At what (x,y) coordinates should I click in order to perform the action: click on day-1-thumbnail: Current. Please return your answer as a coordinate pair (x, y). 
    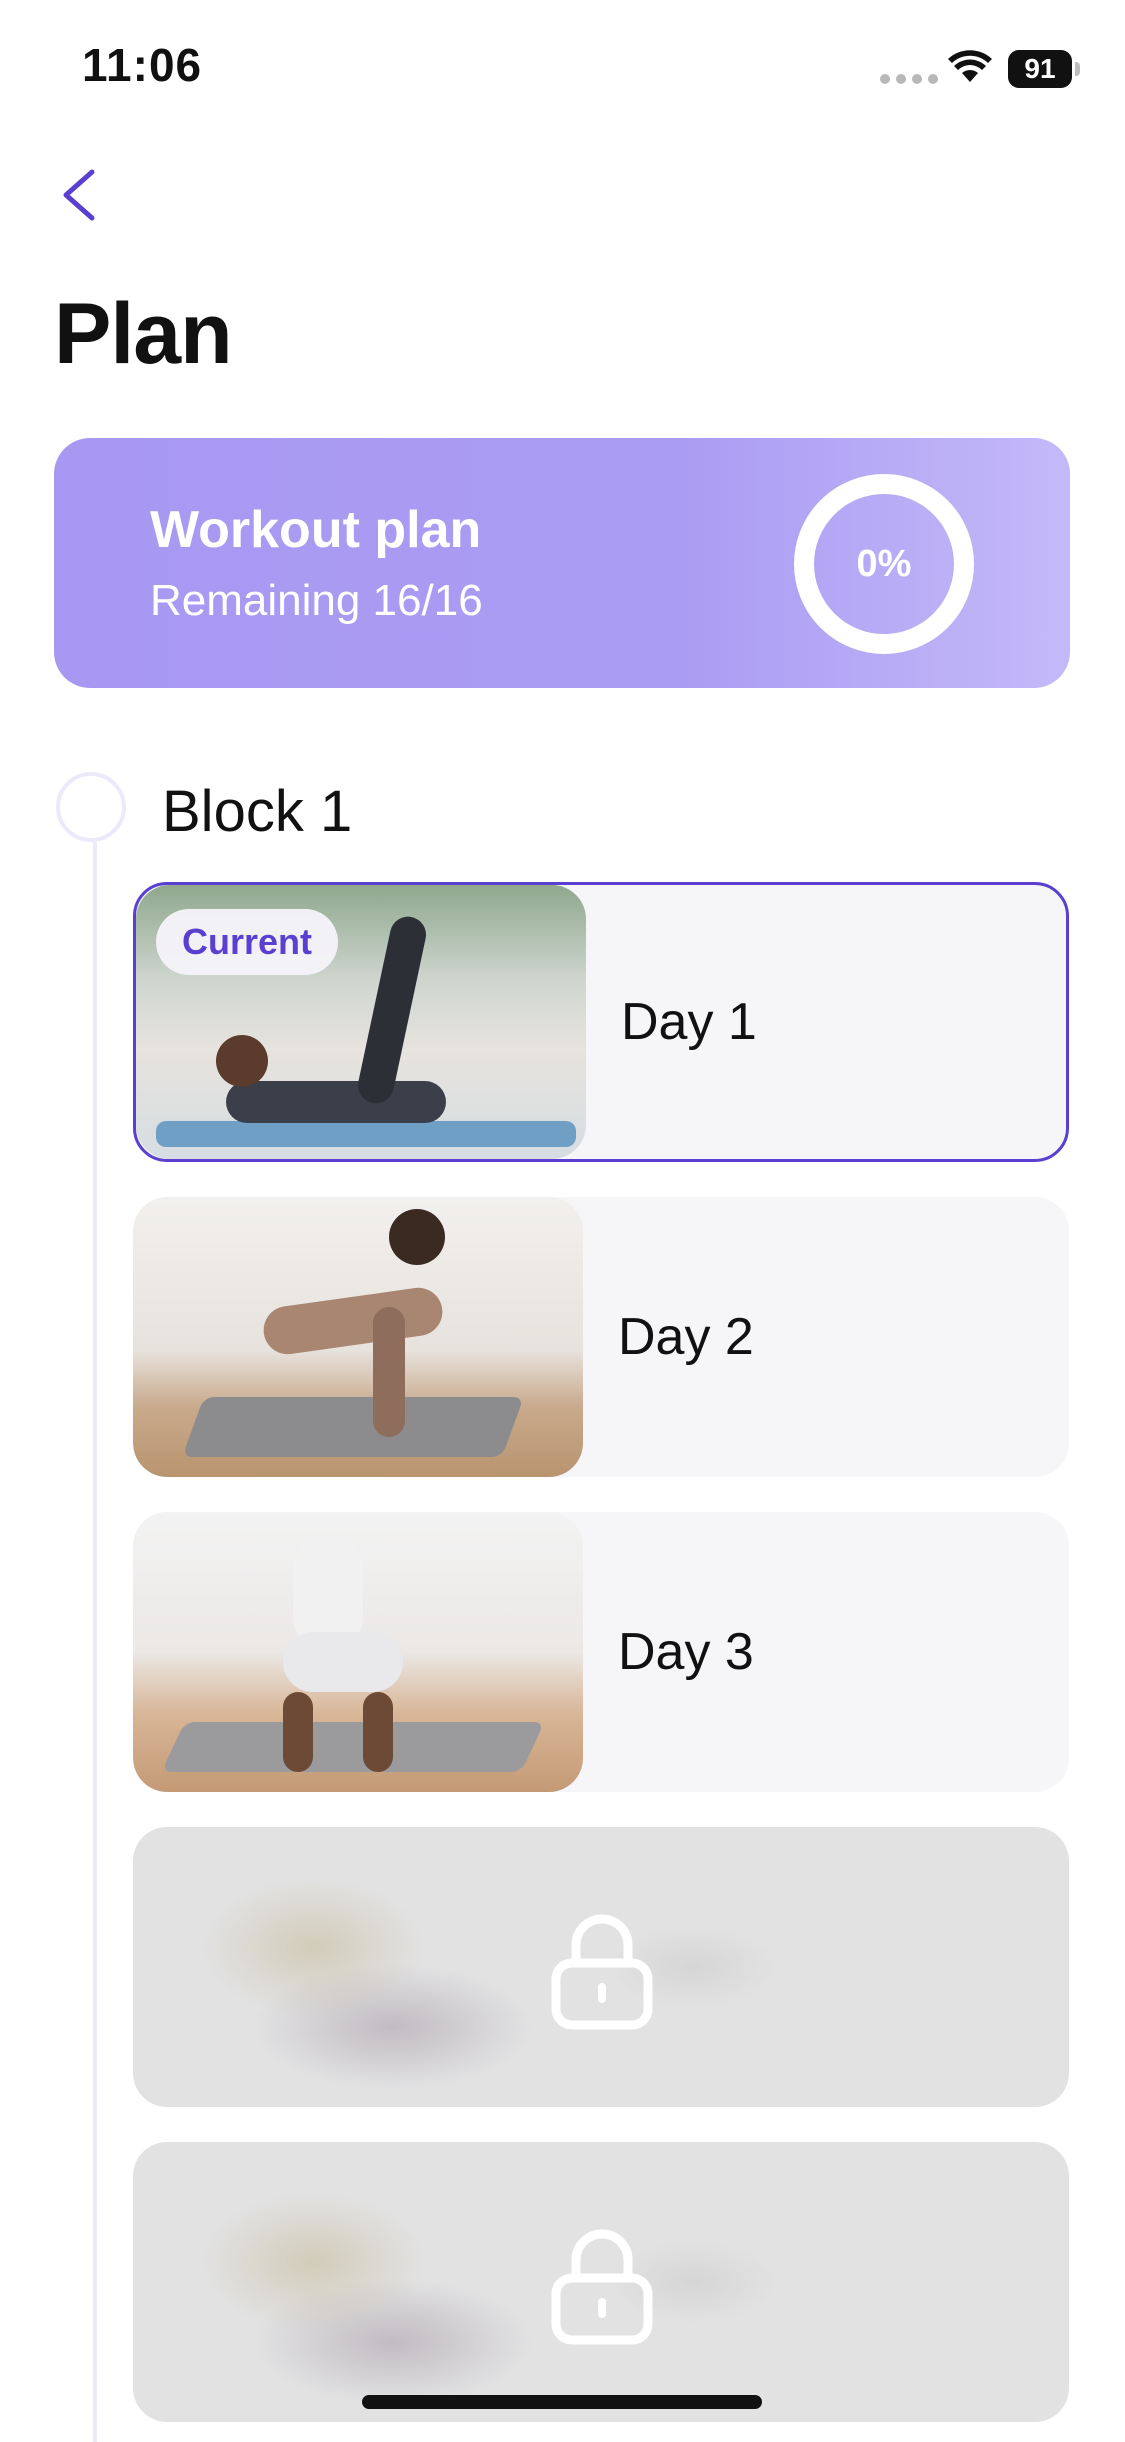
    Looking at the image, I should click on (361, 1022).